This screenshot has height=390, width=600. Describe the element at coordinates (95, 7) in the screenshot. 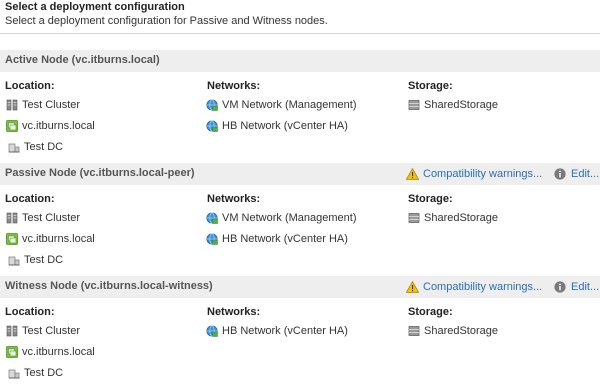

I see `page-title: Select a deployment configuration` at that location.